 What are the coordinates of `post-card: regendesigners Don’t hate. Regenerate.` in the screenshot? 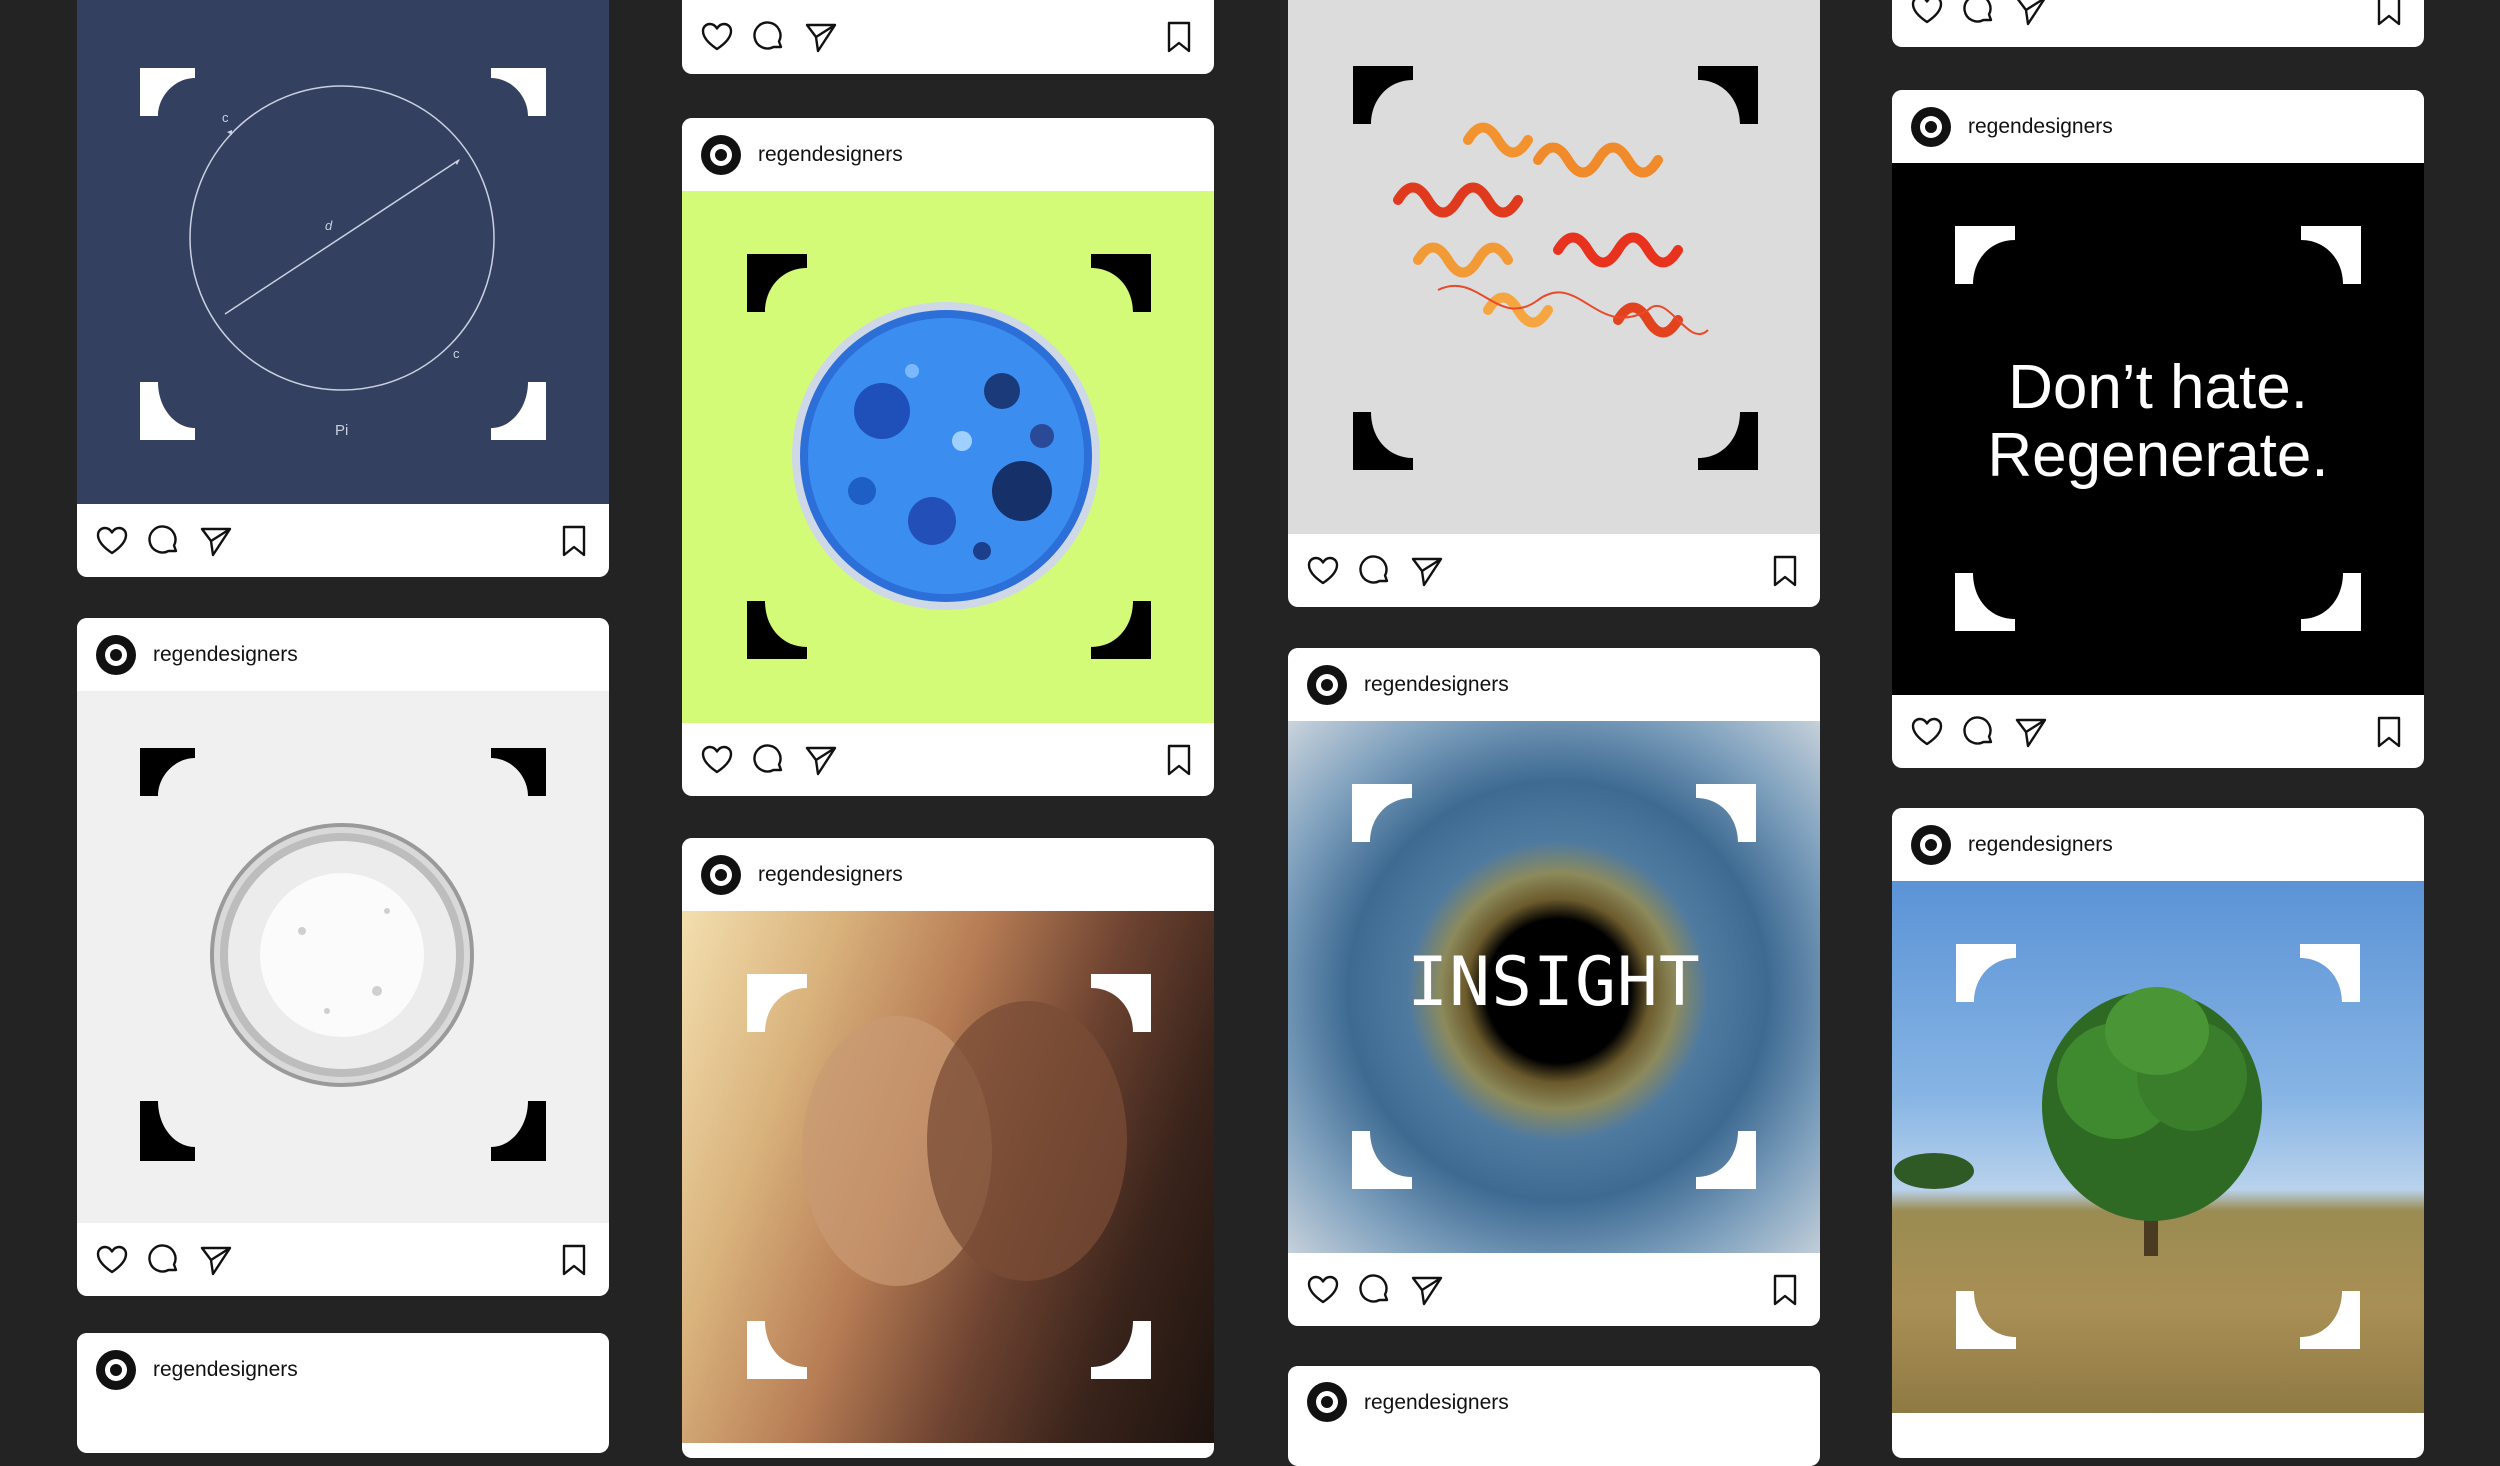 It's located at (2158, 429).